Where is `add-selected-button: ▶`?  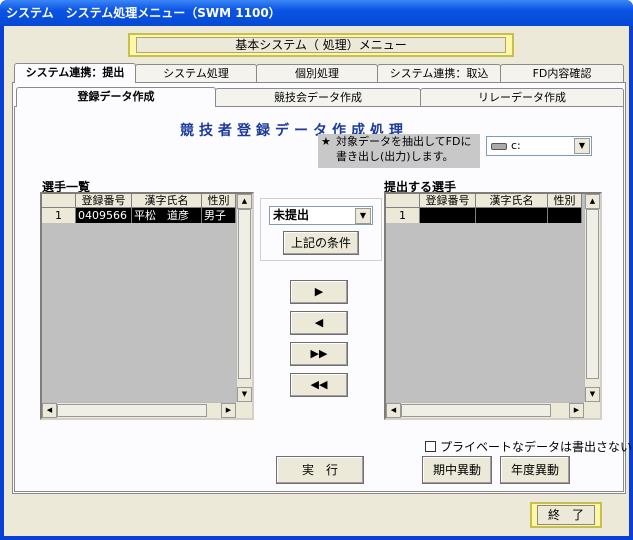 add-selected-button: ▶ is located at coordinates (319, 292).